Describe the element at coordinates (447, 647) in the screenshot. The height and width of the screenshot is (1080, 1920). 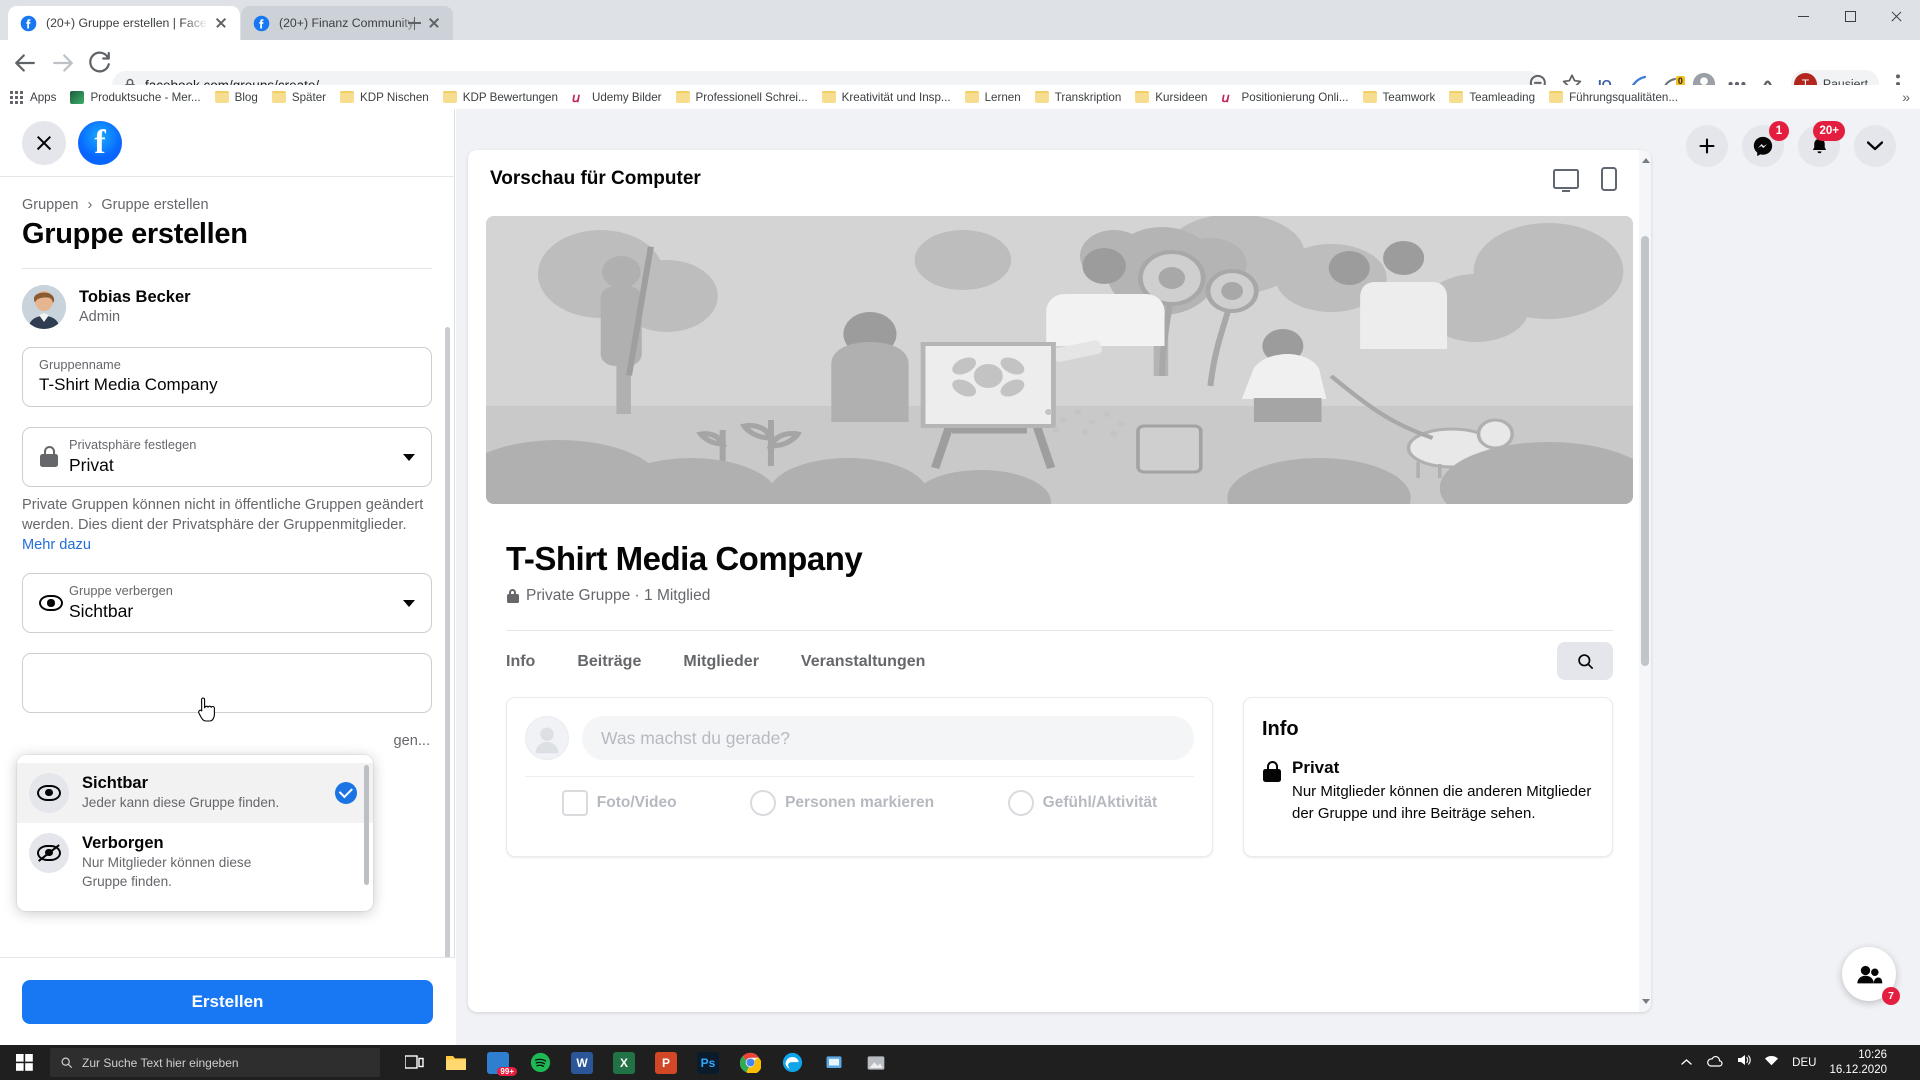
I see `panel-scrollbar` at that location.